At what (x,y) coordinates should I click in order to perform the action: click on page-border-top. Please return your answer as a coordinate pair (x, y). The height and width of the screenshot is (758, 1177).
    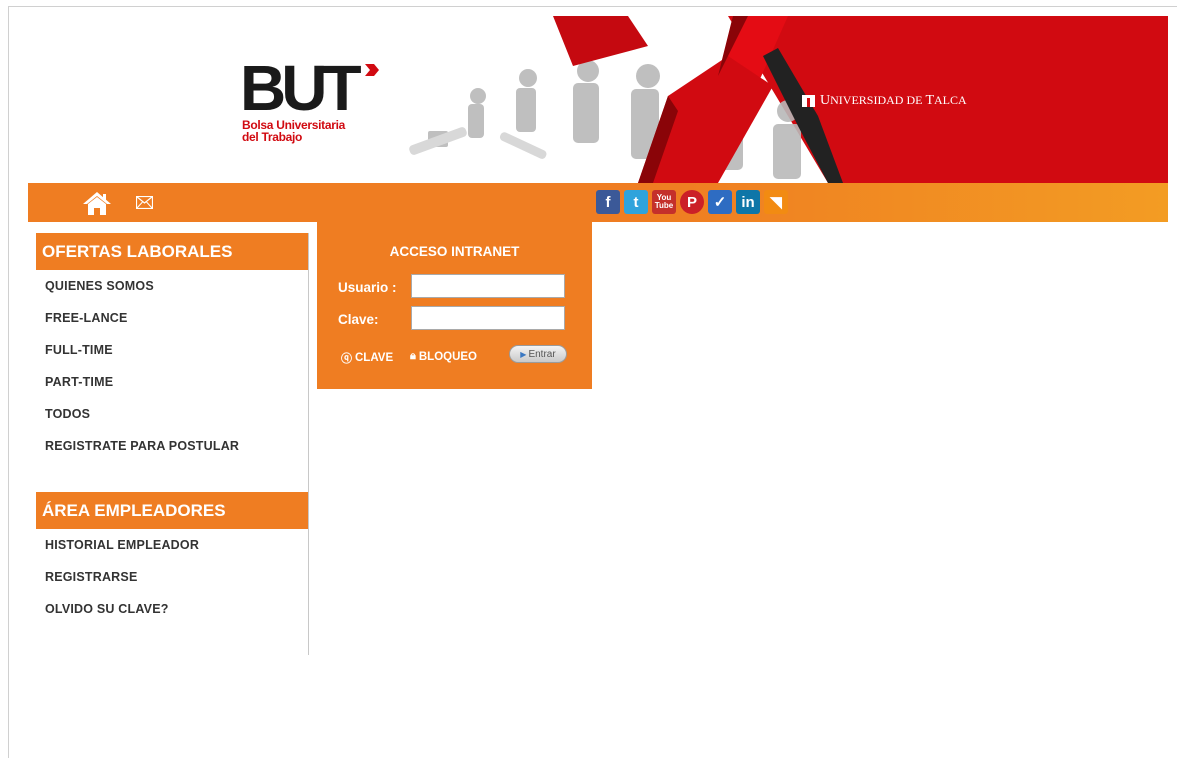
    Looking at the image, I should click on (592, 6).